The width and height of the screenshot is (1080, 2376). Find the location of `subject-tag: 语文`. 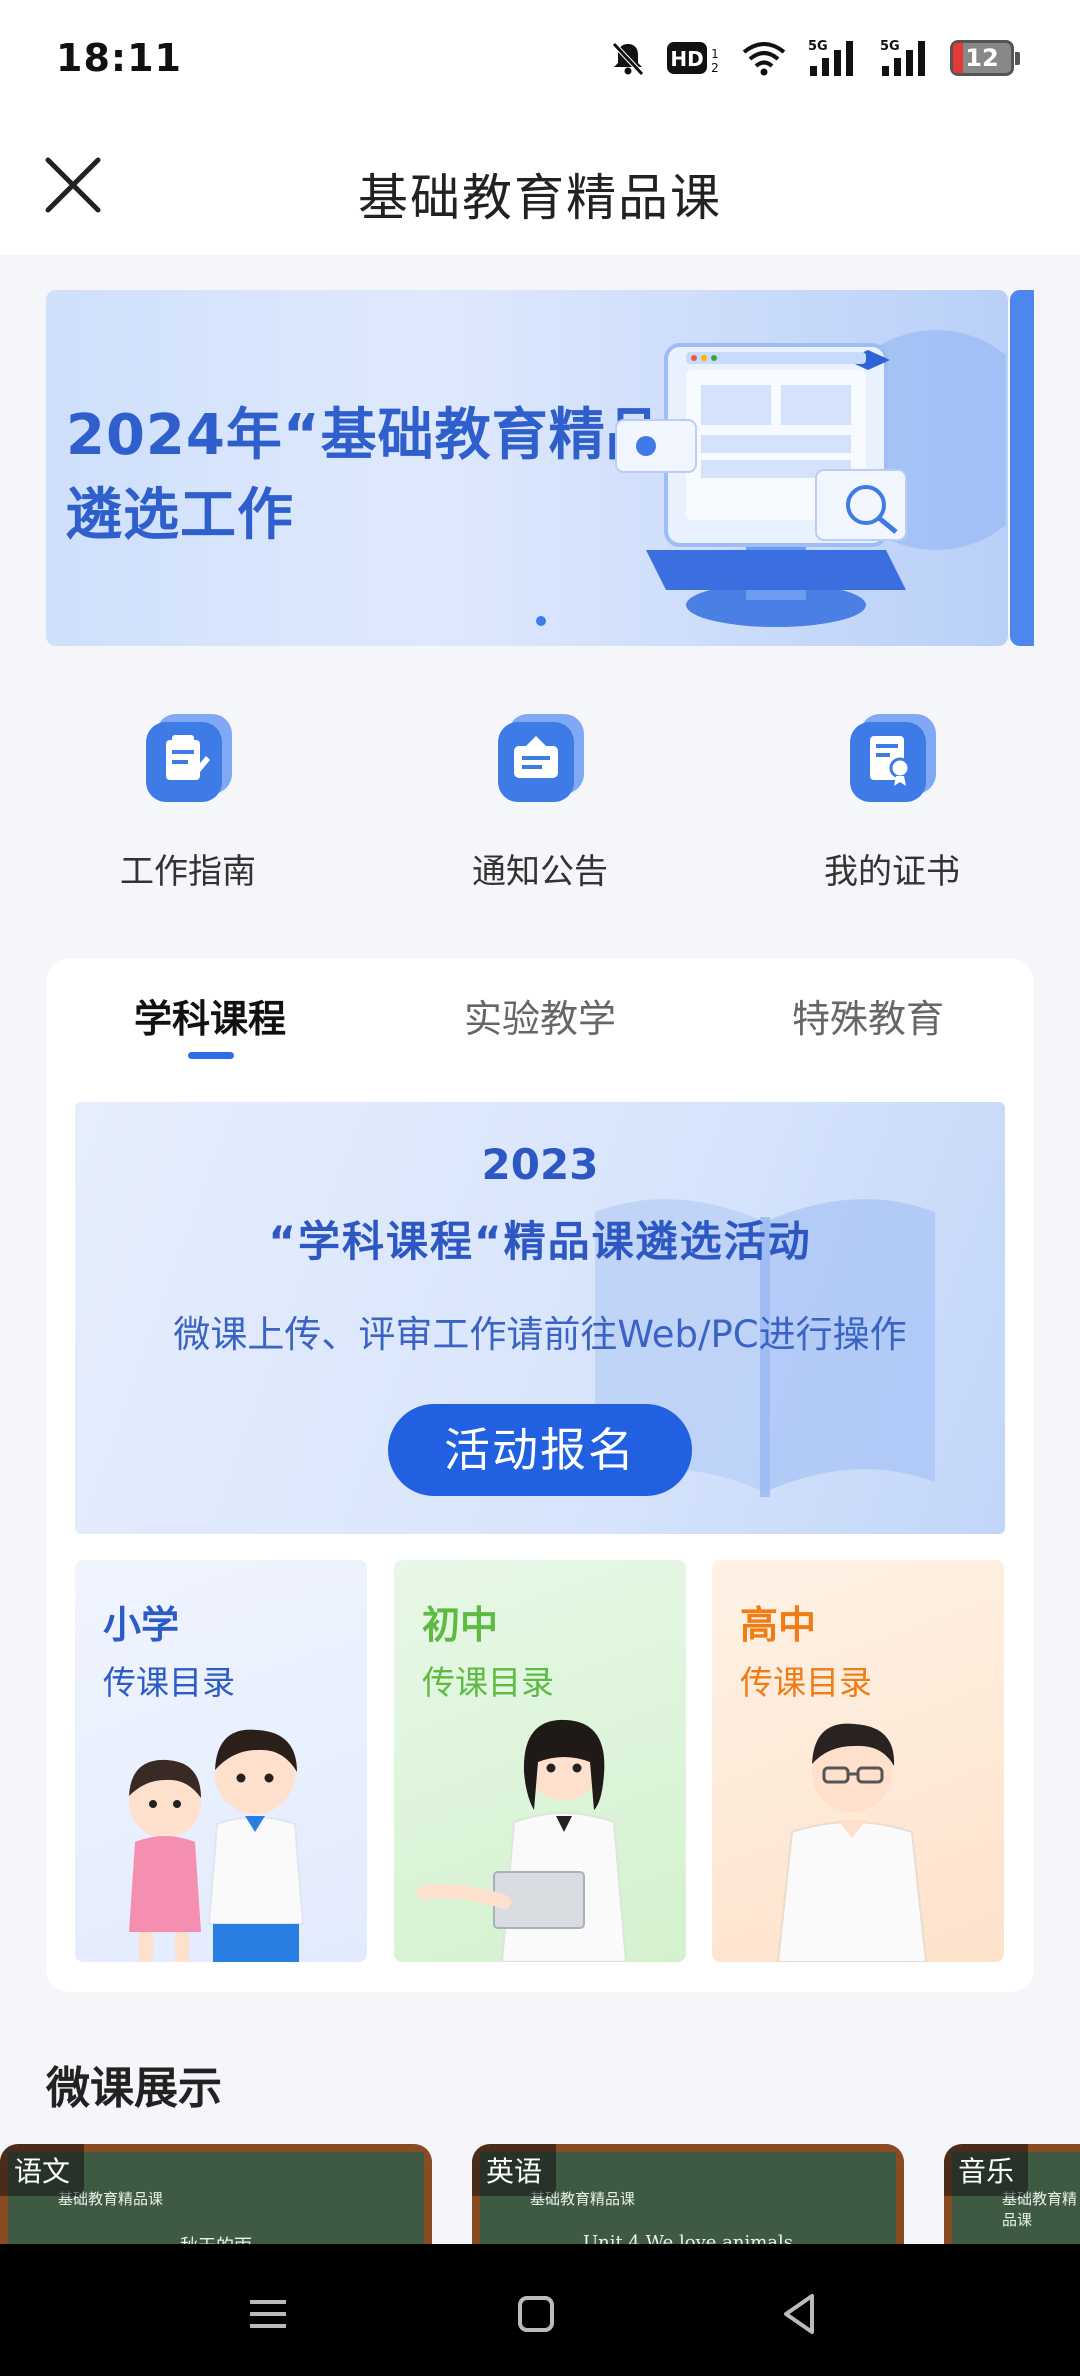

subject-tag: 语文 is located at coordinates (42, 2170).